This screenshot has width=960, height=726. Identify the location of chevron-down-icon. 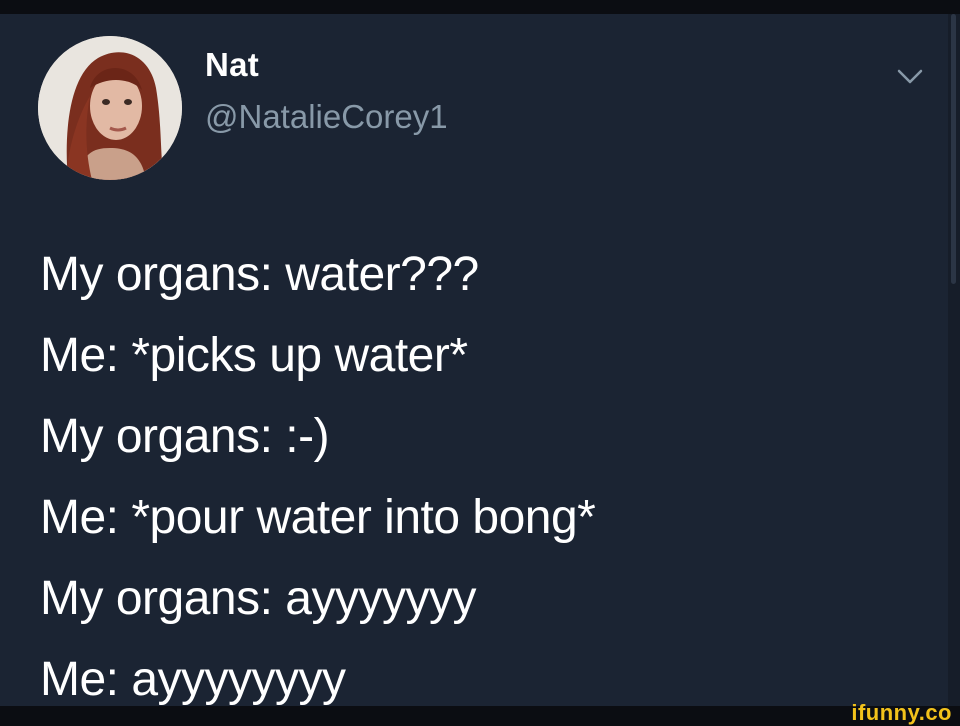
(910, 77).